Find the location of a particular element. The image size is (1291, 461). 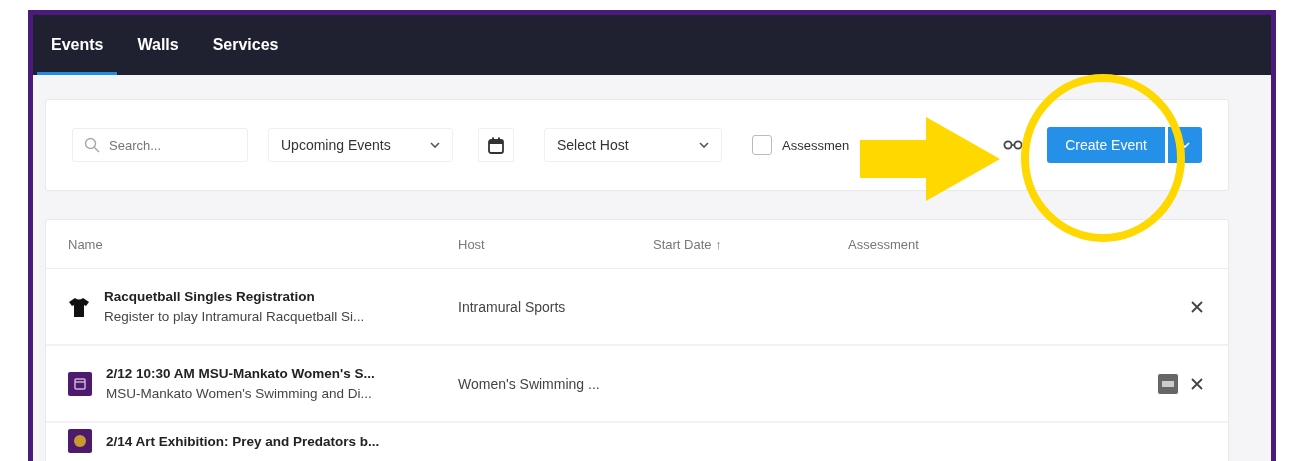

column-header: Host is located at coordinates (471, 244).